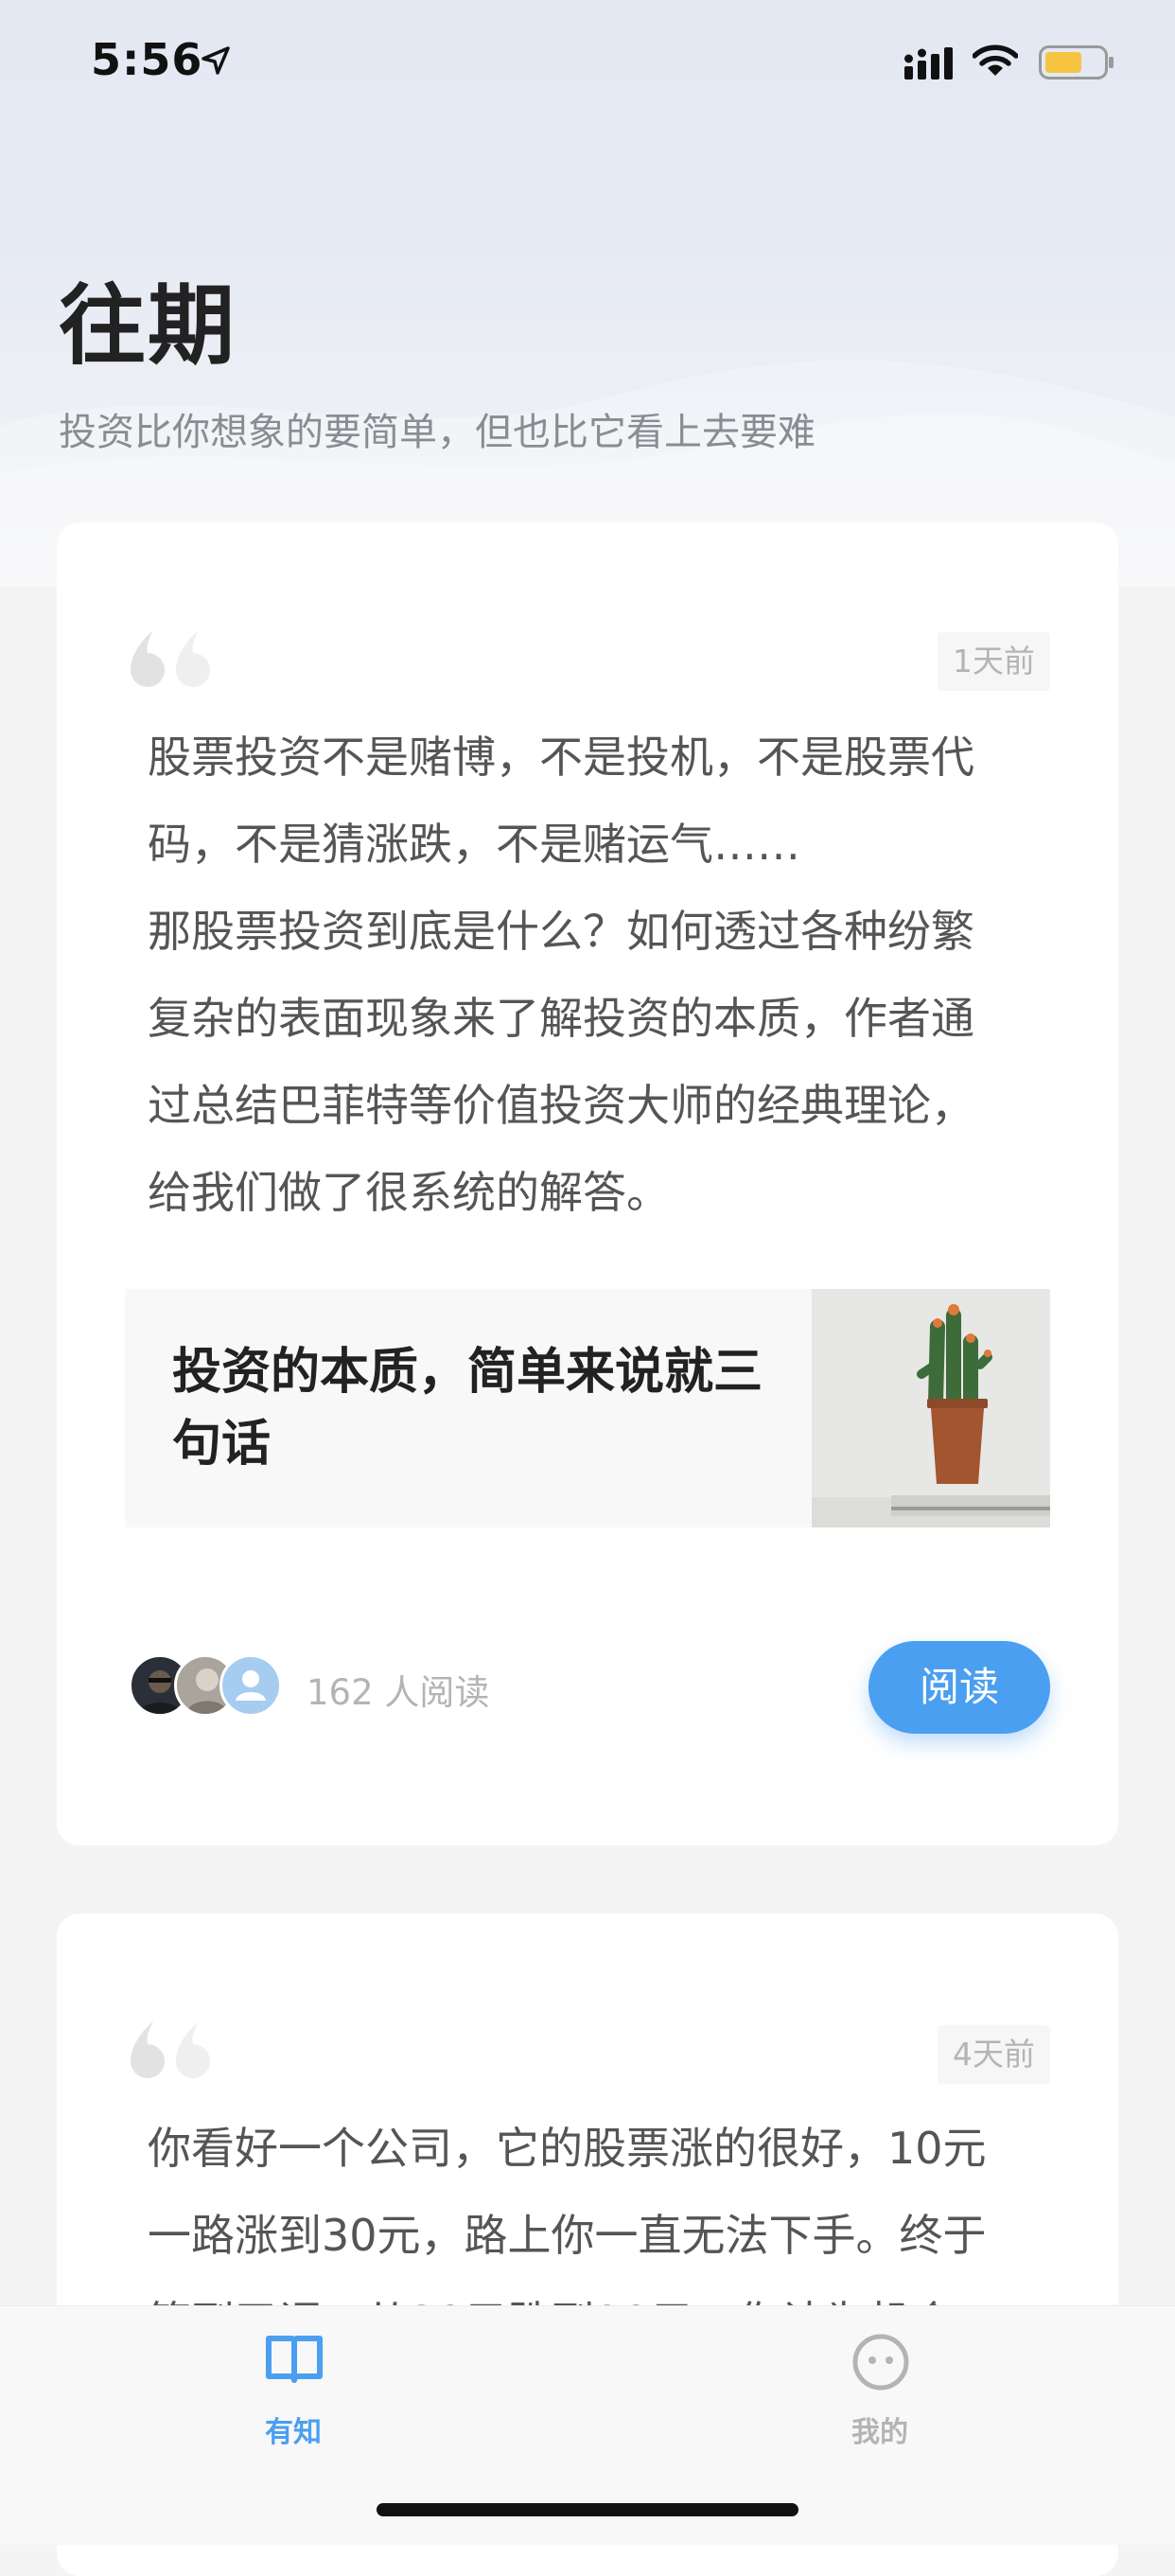 The width and height of the screenshot is (1175, 2576). I want to click on excerpt-line: 你看好一个公司，它的股票涨的很好，10元, so click(567, 2148).